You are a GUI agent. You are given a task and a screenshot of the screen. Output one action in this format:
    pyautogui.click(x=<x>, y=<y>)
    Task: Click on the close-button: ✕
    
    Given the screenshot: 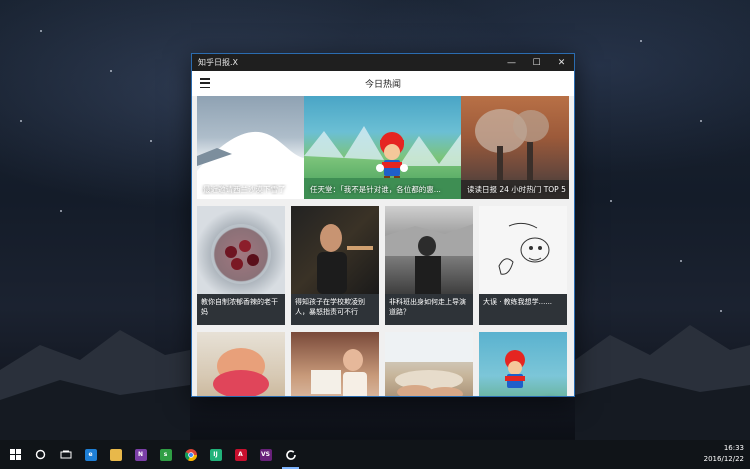 What is the action you would take?
    pyautogui.click(x=561, y=62)
    